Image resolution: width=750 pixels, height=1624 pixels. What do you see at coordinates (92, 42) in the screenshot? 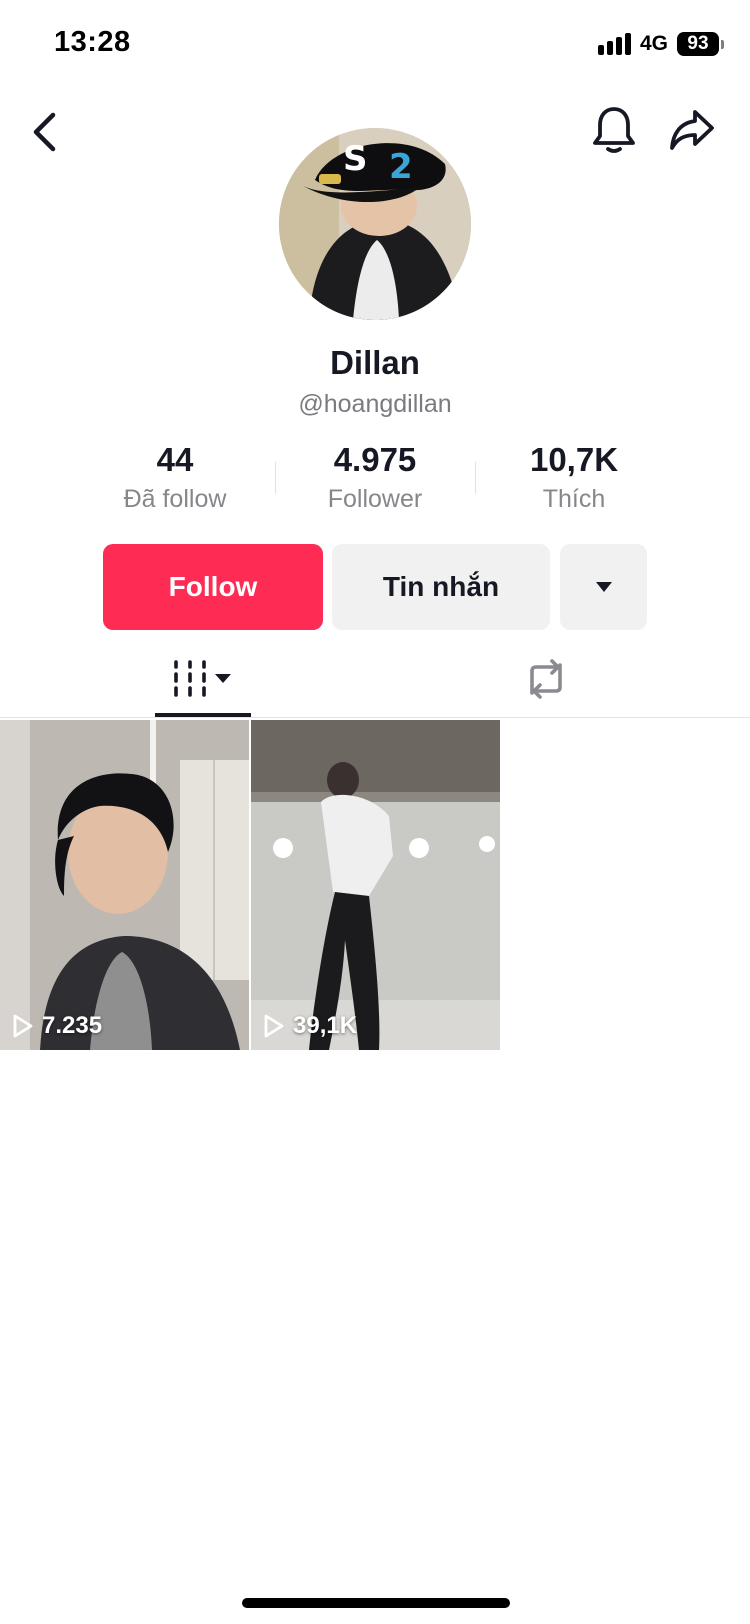
I see `status-time: 13:28` at bounding box center [92, 42].